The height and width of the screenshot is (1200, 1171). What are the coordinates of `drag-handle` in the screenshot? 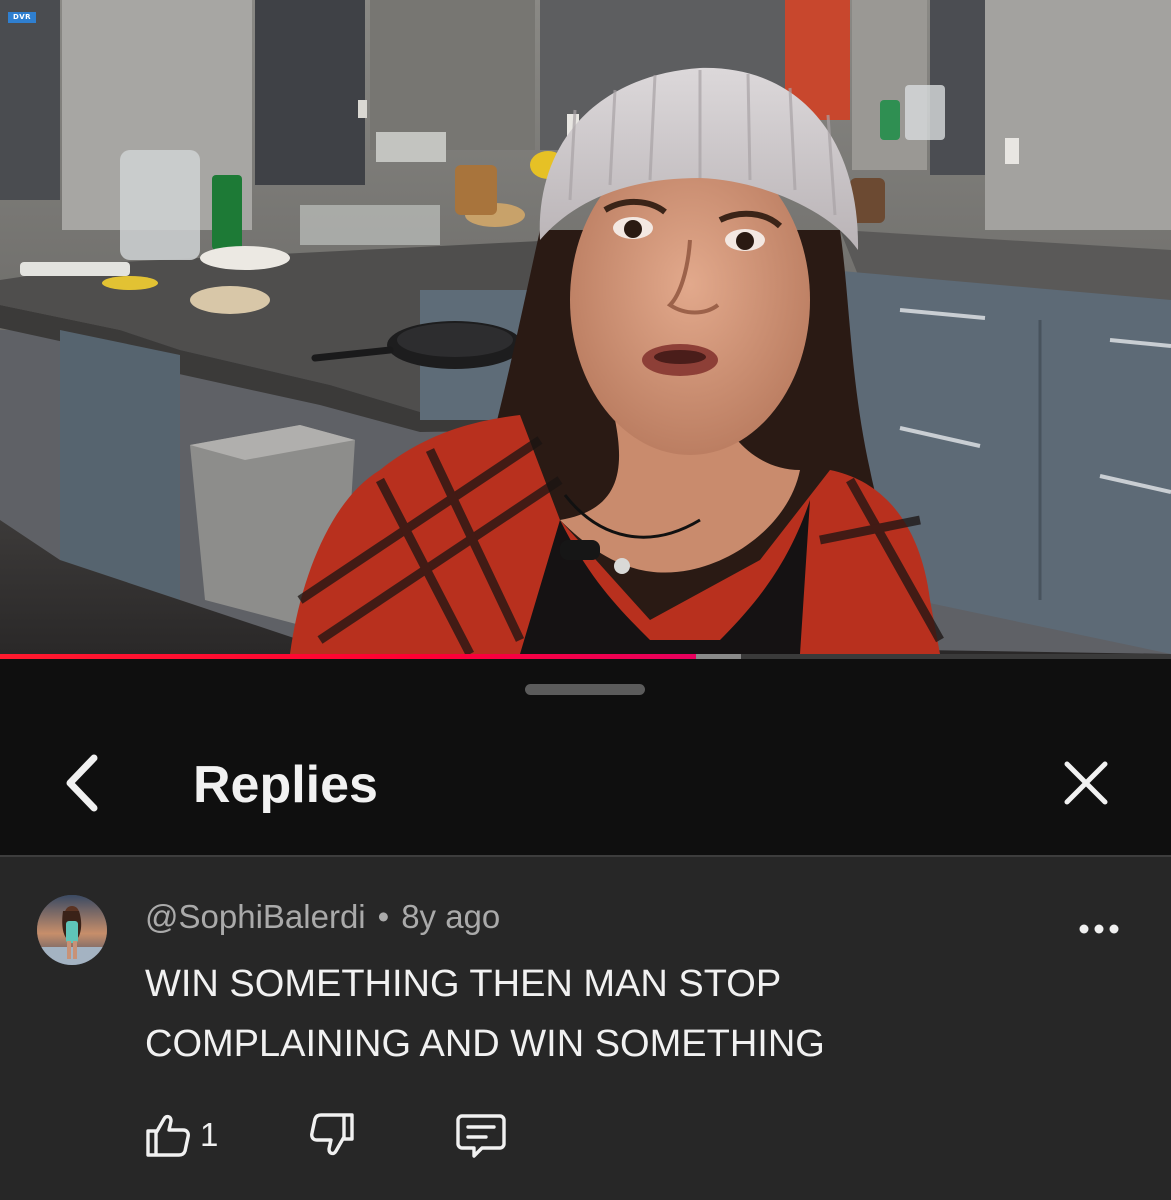 It's located at (585, 689).